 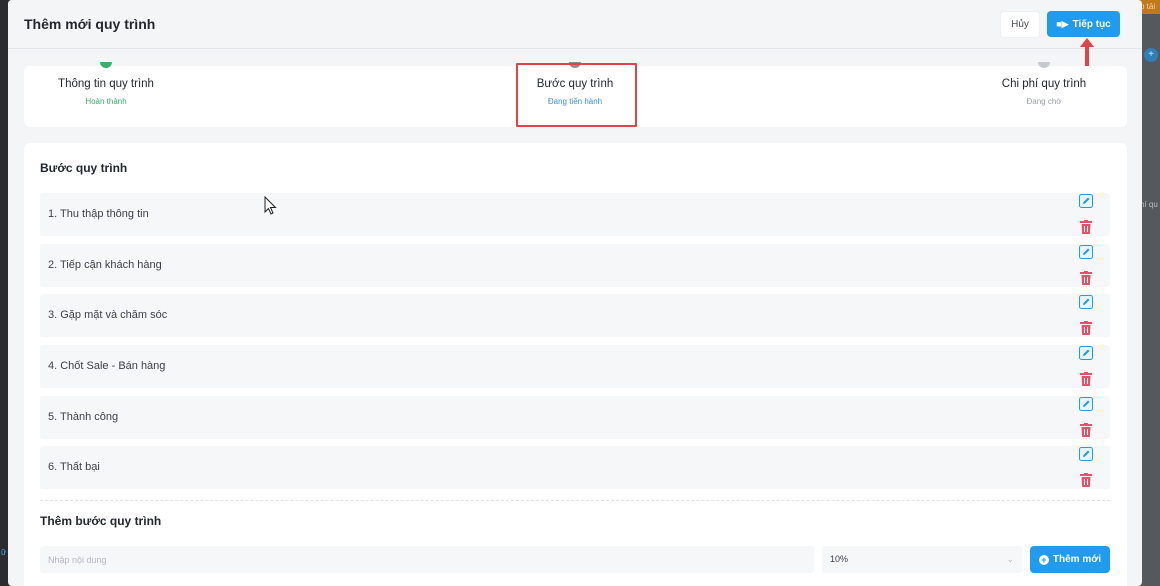 I want to click on step-name: Chi phí quy trình, so click(x=1044, y=84).